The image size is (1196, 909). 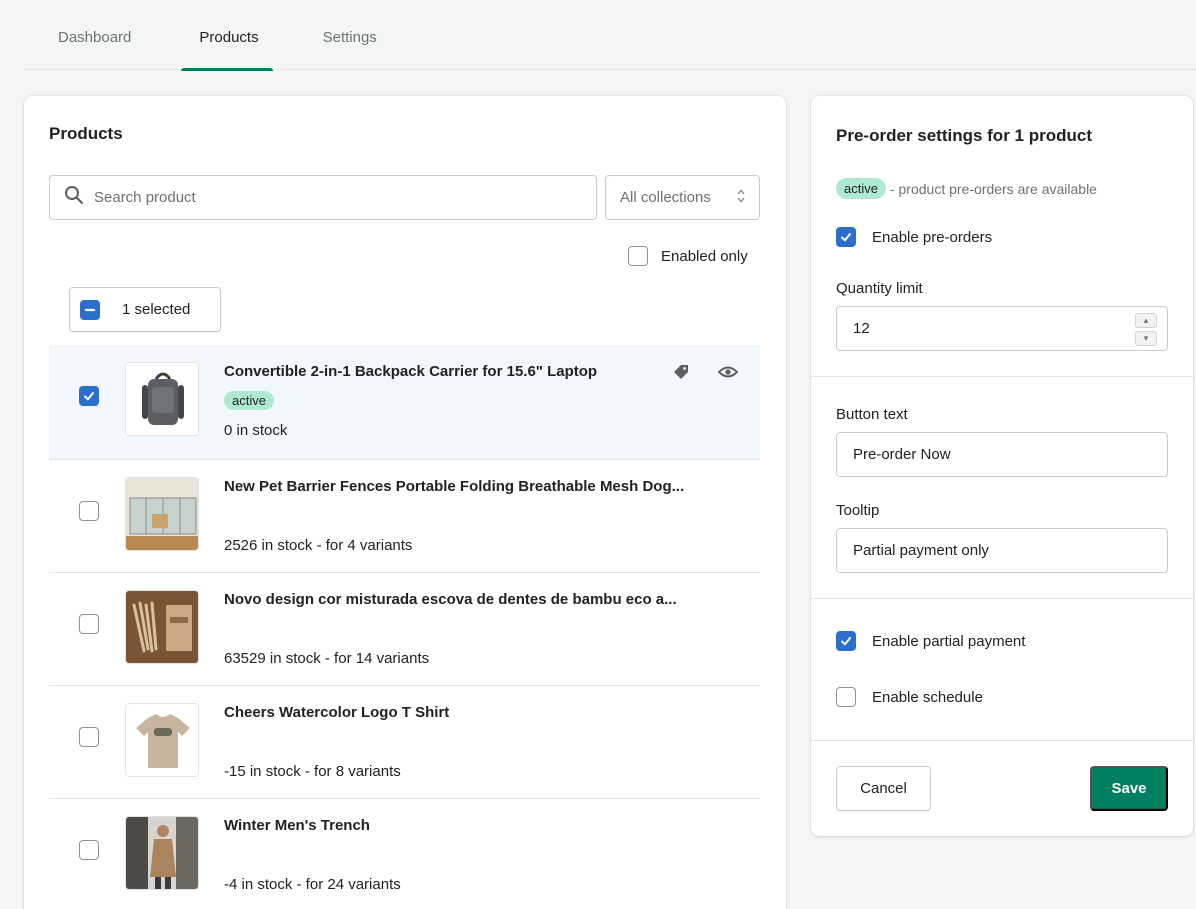 What do you see at coordinates (94, 40) in the screenshot?
I see `tab-dashboard: Dashboard` at bounding box center [94, 40].